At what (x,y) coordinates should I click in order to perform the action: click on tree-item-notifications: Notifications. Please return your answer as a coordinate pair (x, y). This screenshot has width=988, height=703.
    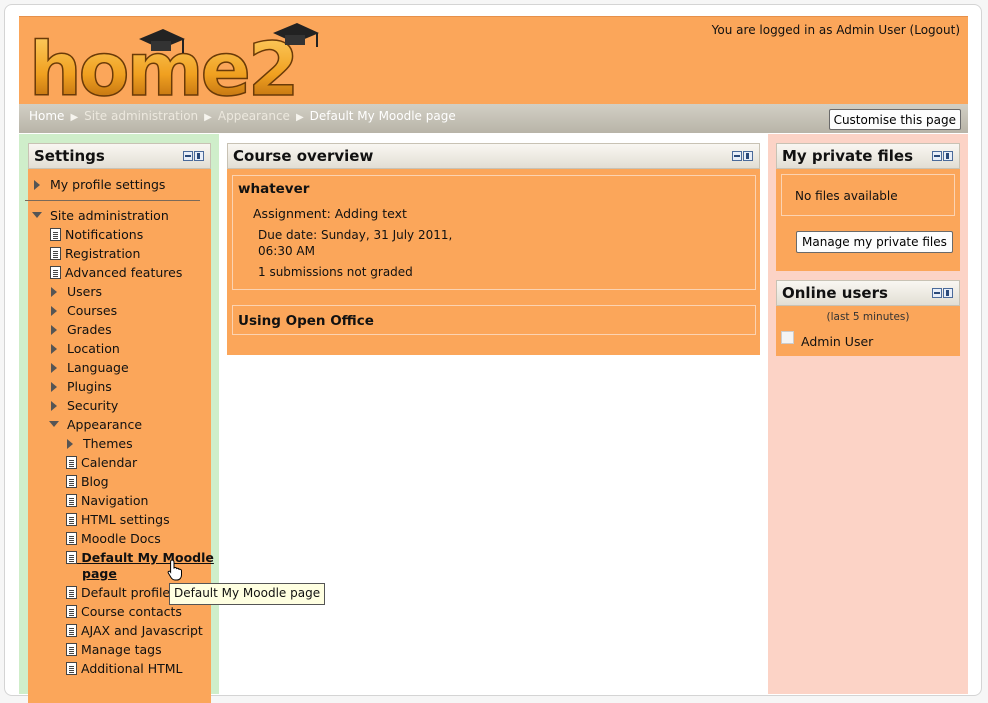
    Looking at the image, I should click on (96, 234).